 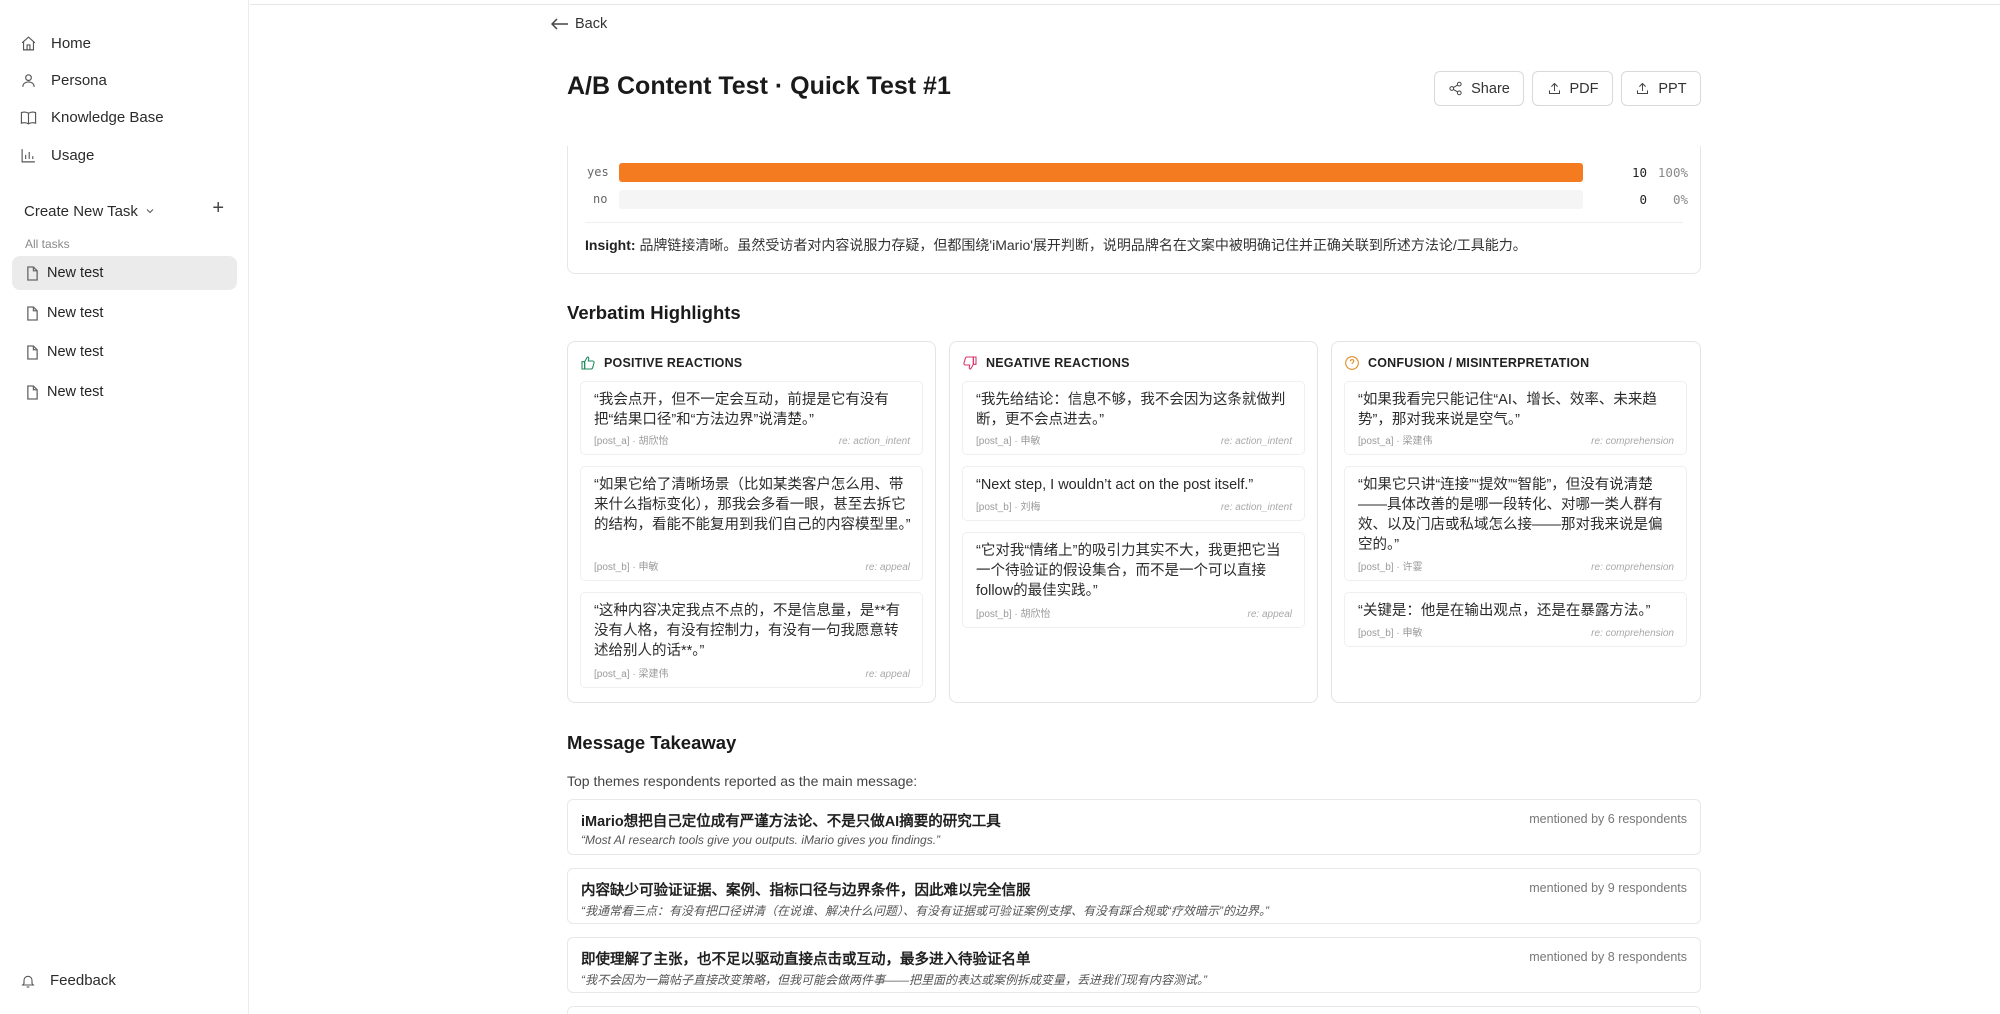 What do you see at coordinates (579, 24) in the screenshot?
I see `back-link: Back` at bounding box center [579, 24].